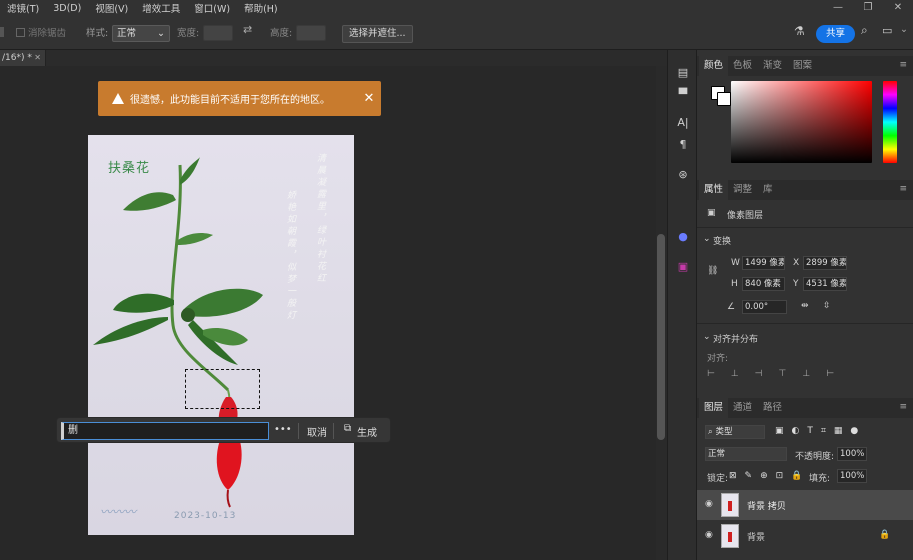 The width and height of the screenshot is (913, 560). What do you see at coordinates (165, 431) in the screenshot?
I see `prompt-input: 删` at bounding box center [165, 431].